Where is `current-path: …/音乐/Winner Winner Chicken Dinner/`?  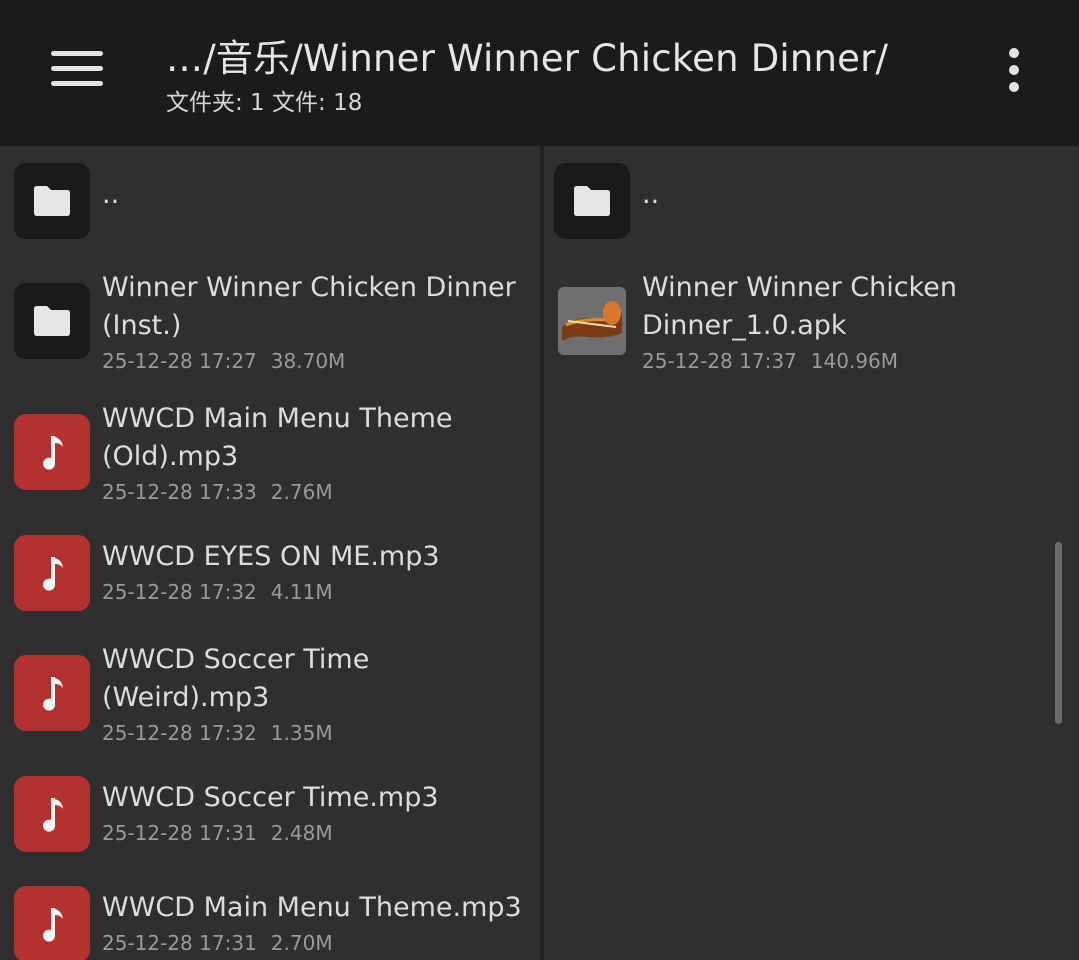 current-path: …/音乐/Winner Winner Chicken Dinner/ is located at coordinates (527, 55).